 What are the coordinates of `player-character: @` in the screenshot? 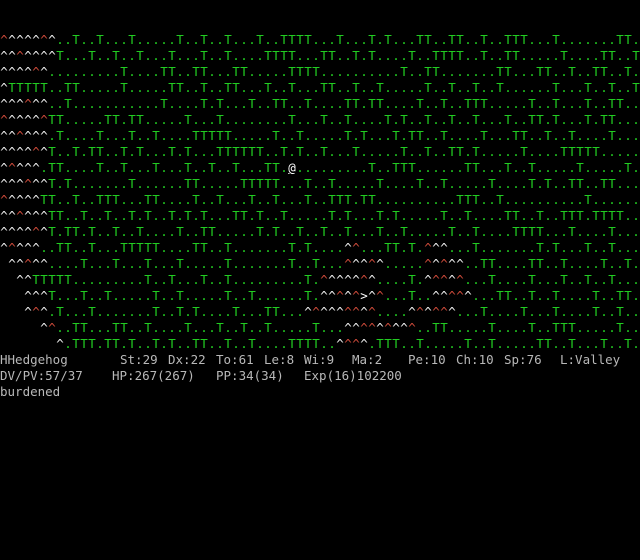 It's located at (292, 168).